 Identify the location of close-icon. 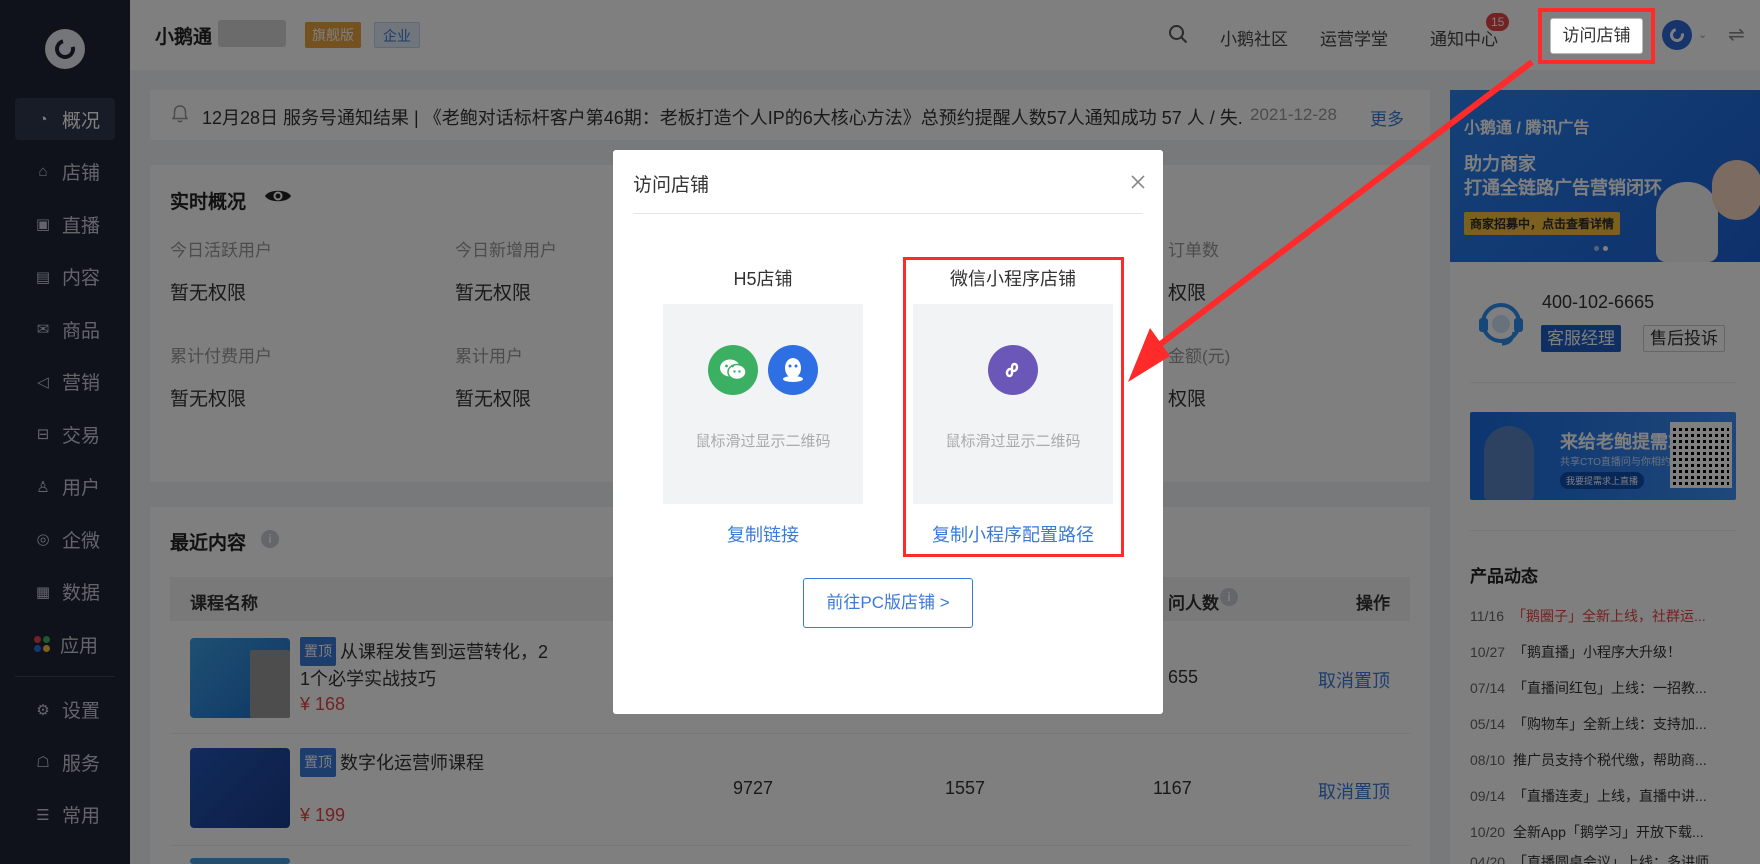
(1138, 182).